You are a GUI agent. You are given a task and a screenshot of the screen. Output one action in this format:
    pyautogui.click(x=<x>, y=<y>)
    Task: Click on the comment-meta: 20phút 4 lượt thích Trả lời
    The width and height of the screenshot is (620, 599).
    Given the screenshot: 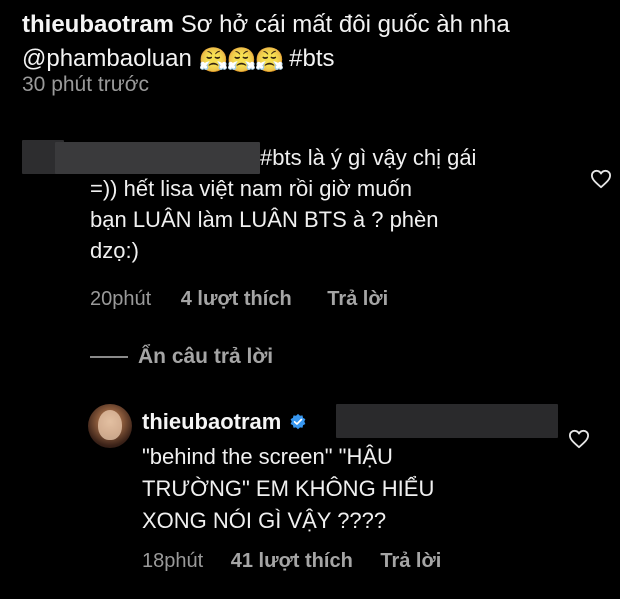 What is the action you would take?
    pyautogui.click(x=239, y=299)
    